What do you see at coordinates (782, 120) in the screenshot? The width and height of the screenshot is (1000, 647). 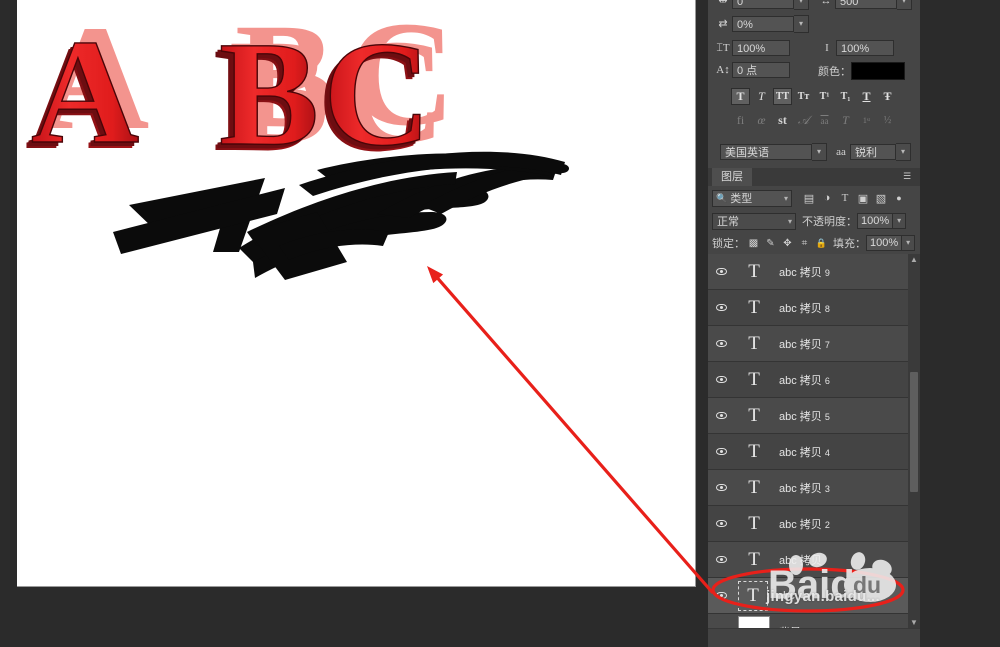 I see `discretionary-ligatures-button: st` at bounding box center [782, 120].